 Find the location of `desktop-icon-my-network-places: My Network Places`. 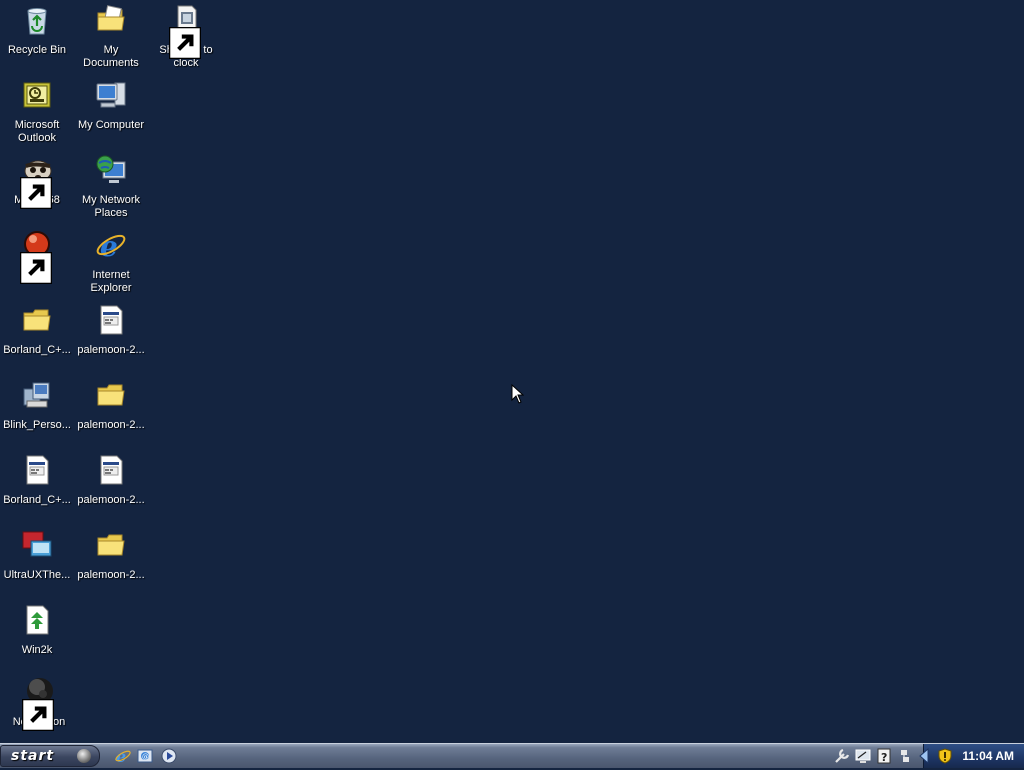

desktop-icon-my-network-places: My Network Places is located at coordinates (111, 187).